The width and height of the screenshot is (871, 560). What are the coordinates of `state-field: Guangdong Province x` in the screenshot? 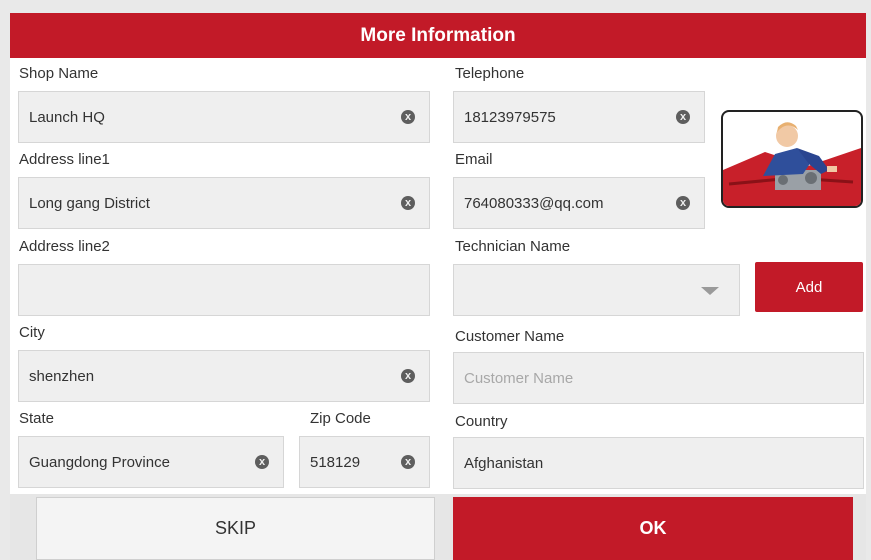 It's located at (151, 462).